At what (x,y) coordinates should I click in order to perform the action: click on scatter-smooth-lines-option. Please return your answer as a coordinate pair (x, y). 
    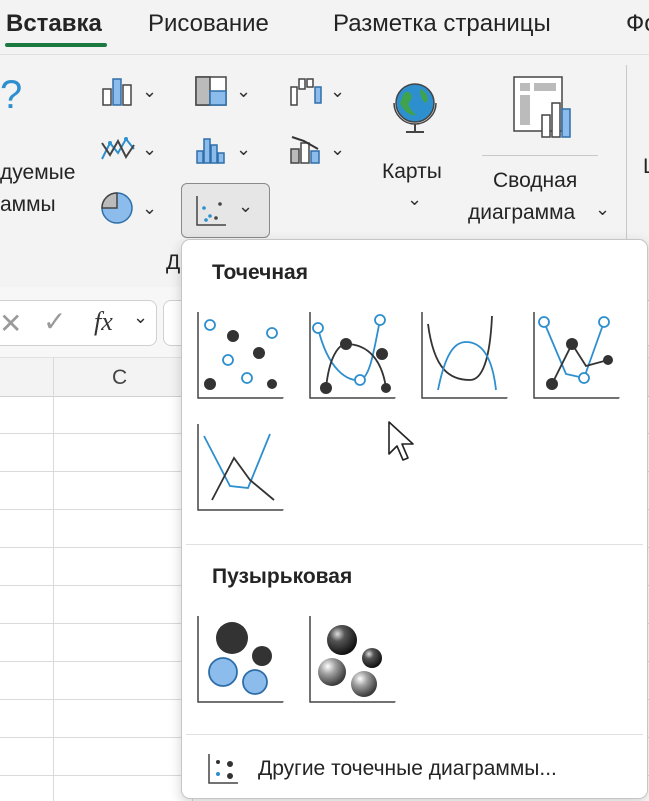
    Looking at the image, I should click on (464, 355).